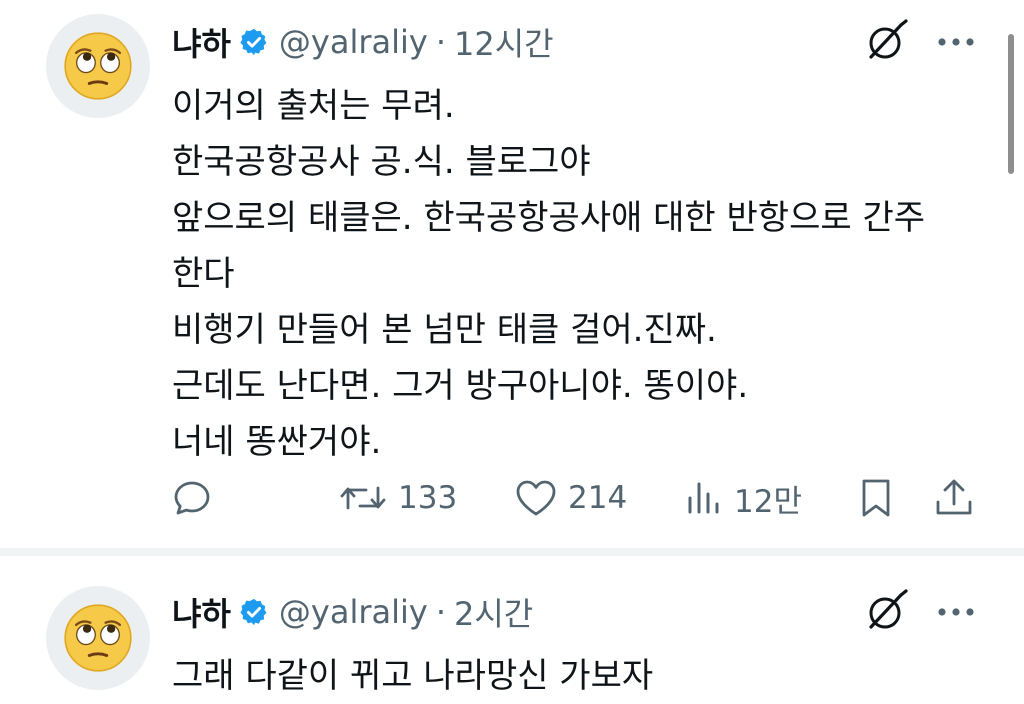 The width and height of the screenshot is (1024, 704). I want to click on share-button, so click(954, 498).